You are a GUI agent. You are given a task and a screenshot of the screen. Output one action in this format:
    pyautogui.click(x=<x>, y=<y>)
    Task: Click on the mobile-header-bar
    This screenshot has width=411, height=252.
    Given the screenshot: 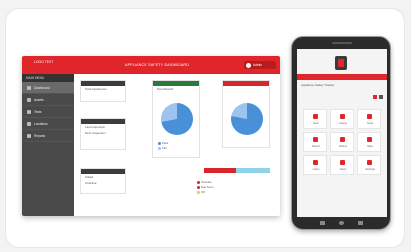 What is the action you would take?
    pyautogui.click(x=342, y=77)
    